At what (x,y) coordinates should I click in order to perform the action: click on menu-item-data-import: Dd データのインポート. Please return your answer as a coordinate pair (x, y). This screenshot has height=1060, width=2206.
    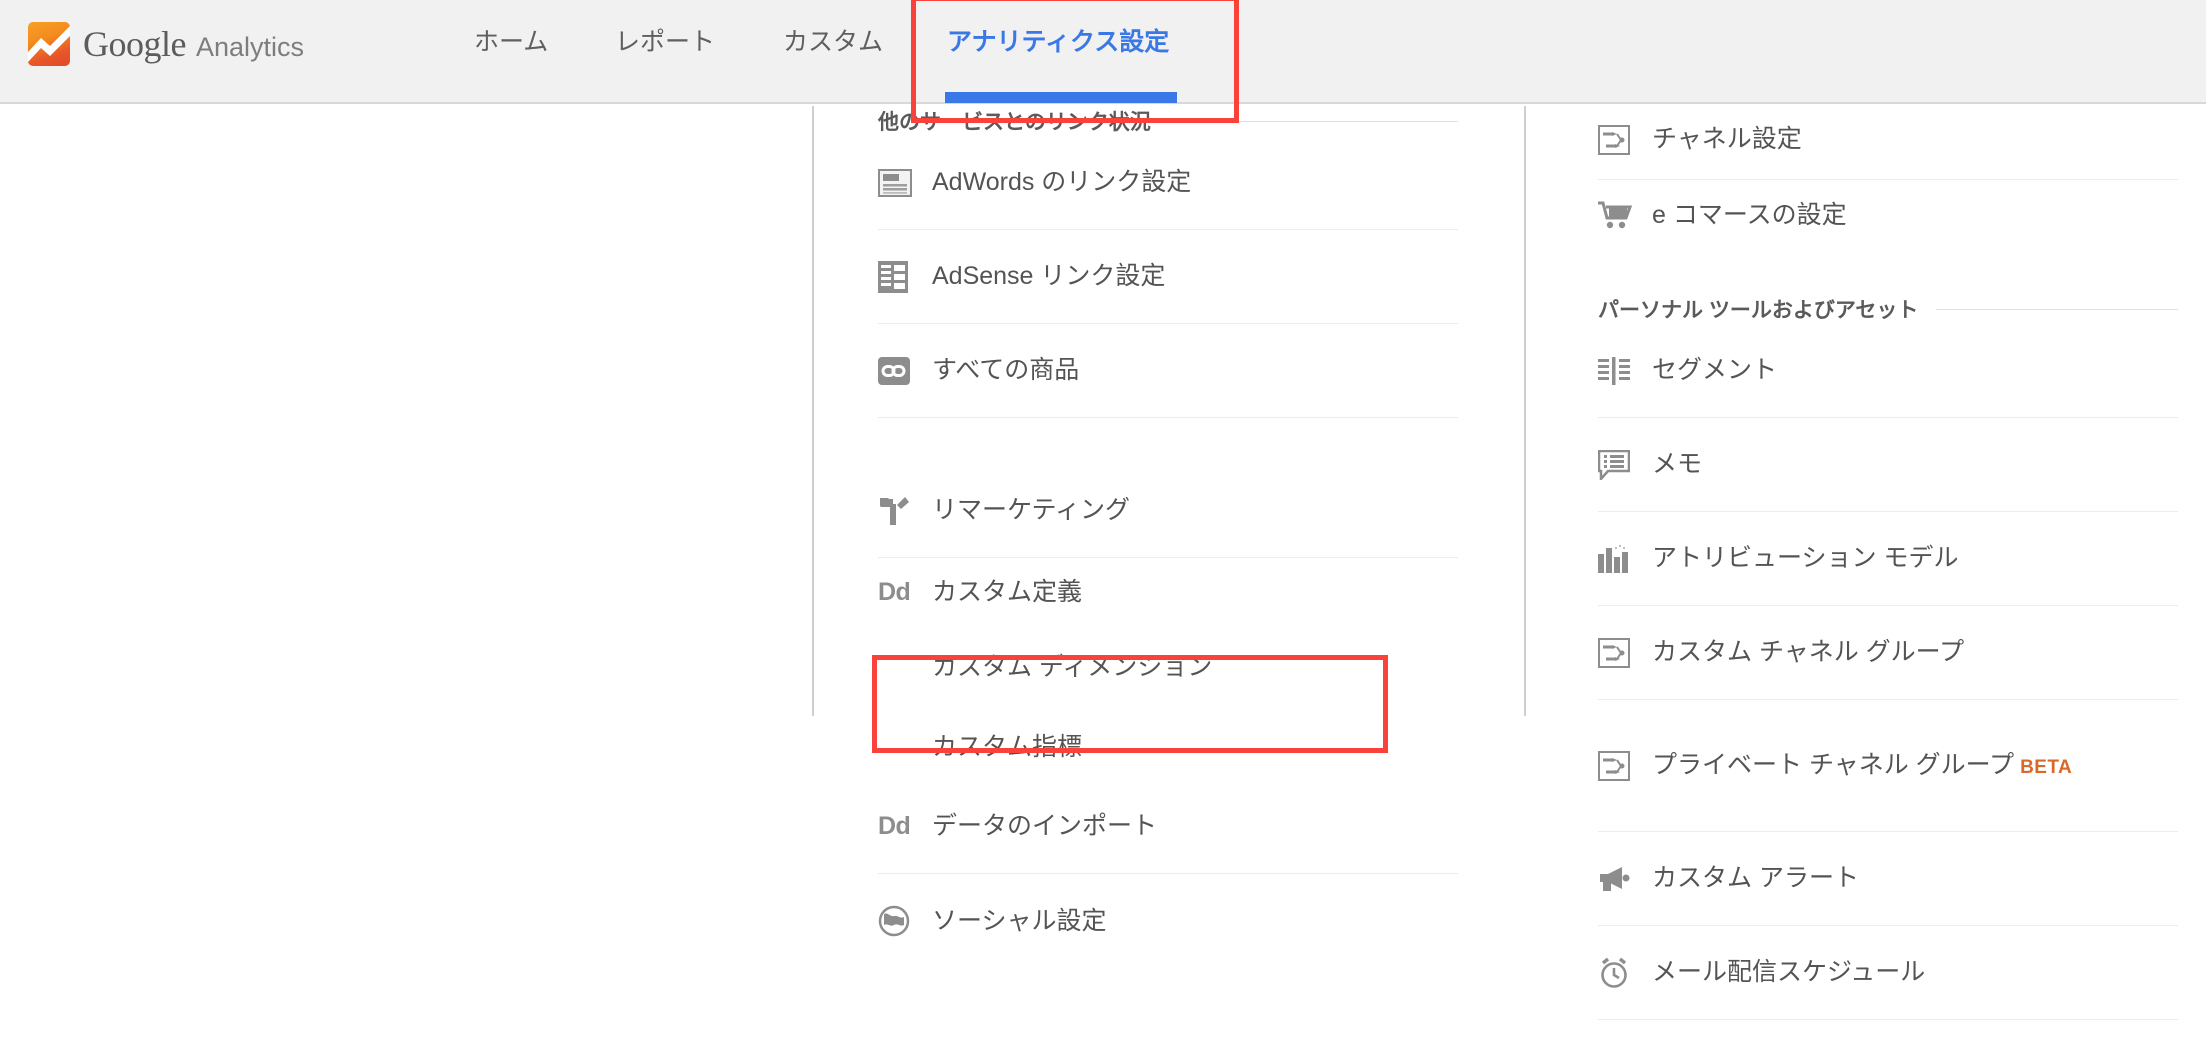
    Looking at the image, I should click on (1168, 827).